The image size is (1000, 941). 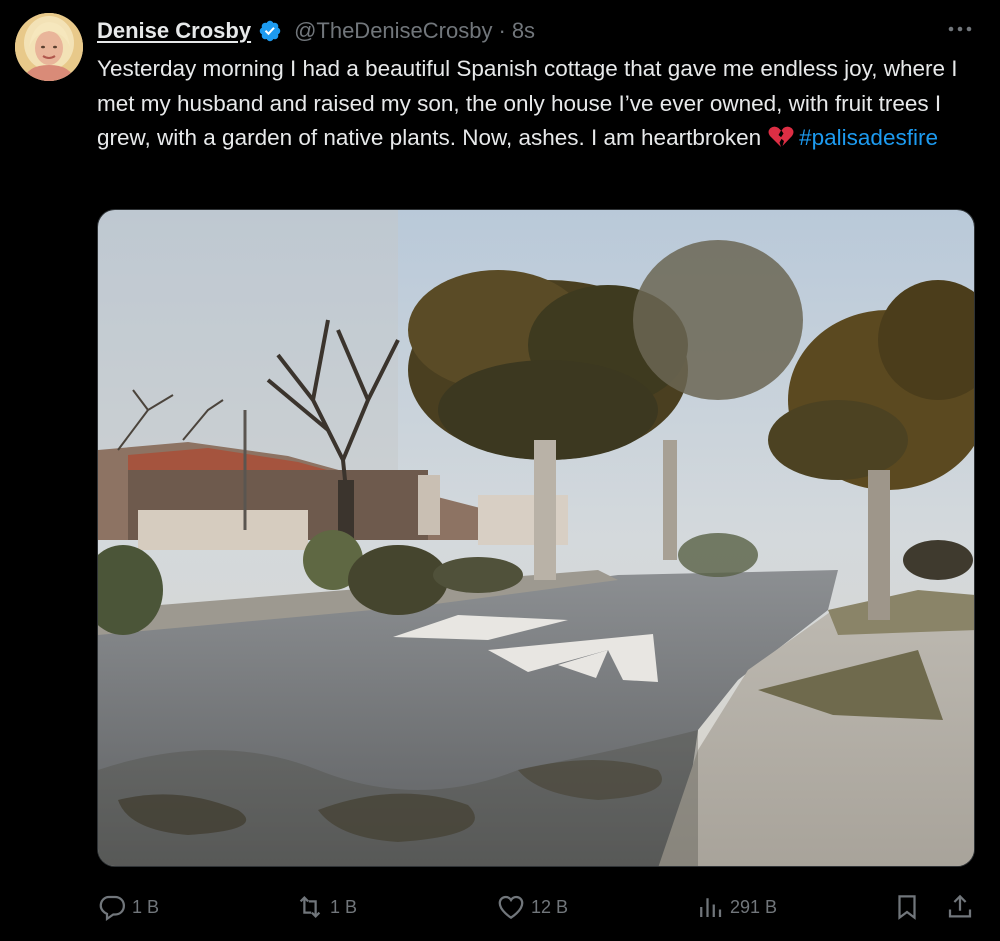 I want to click on verified-badge-icon, so click(x=270, y=31).